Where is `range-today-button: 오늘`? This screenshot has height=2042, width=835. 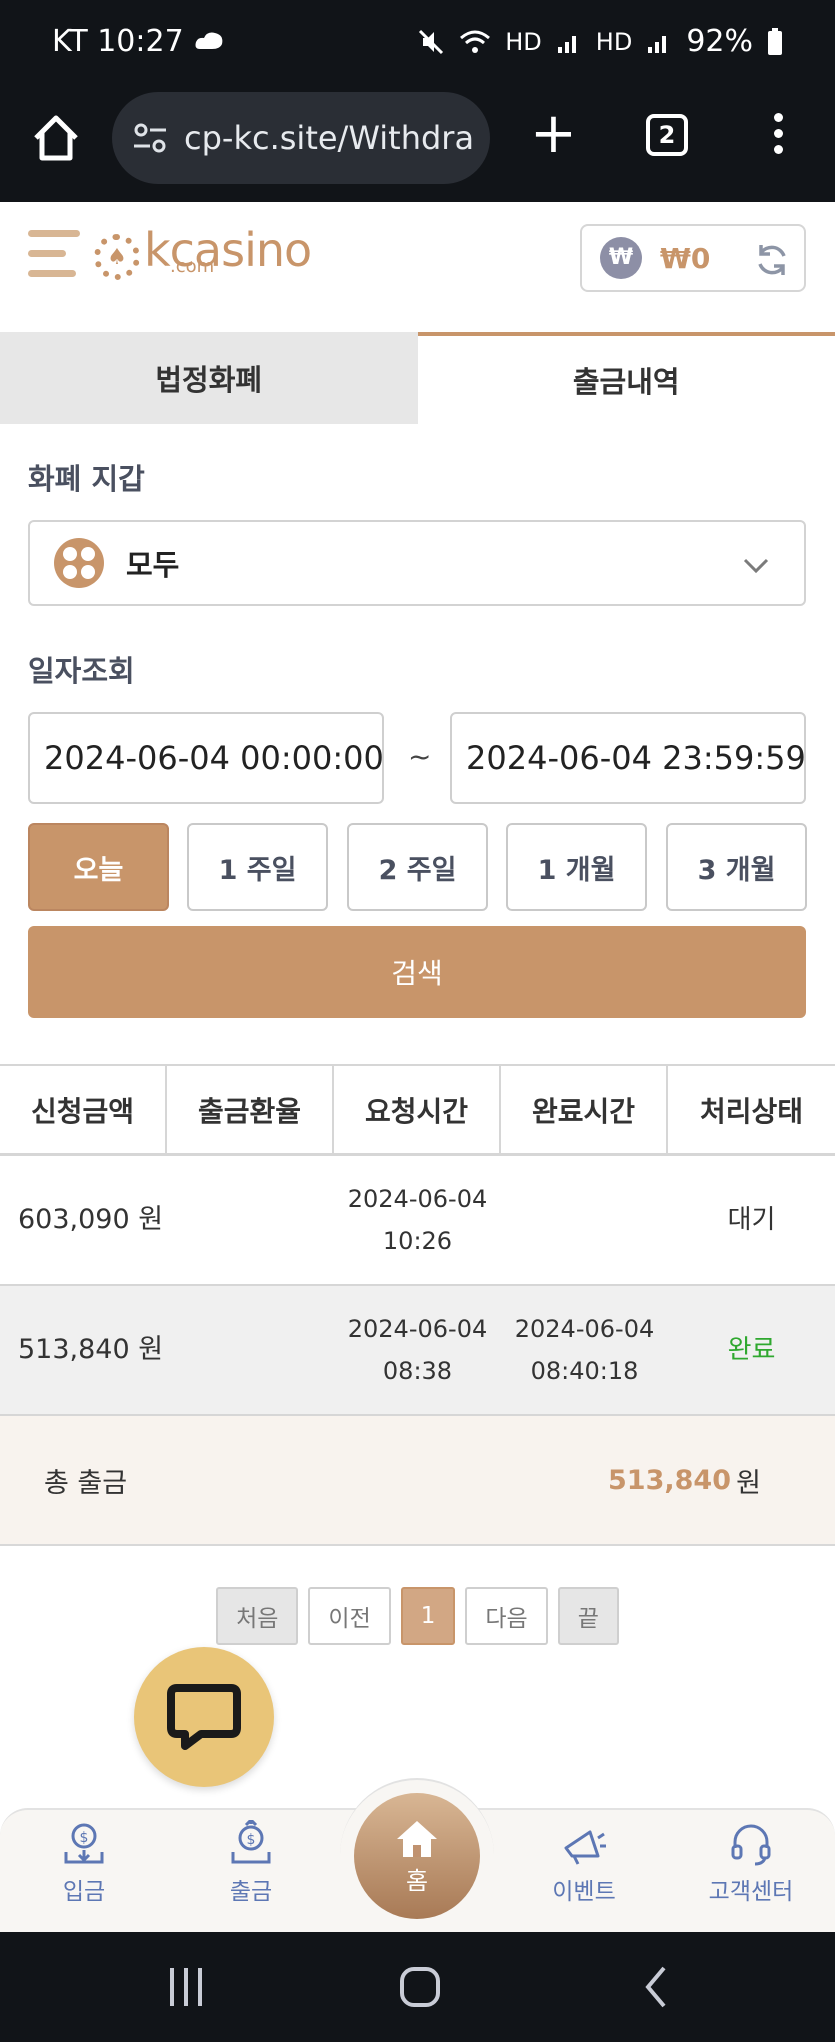 range-today-button: 오늘 is located at coordinates (98, 867).